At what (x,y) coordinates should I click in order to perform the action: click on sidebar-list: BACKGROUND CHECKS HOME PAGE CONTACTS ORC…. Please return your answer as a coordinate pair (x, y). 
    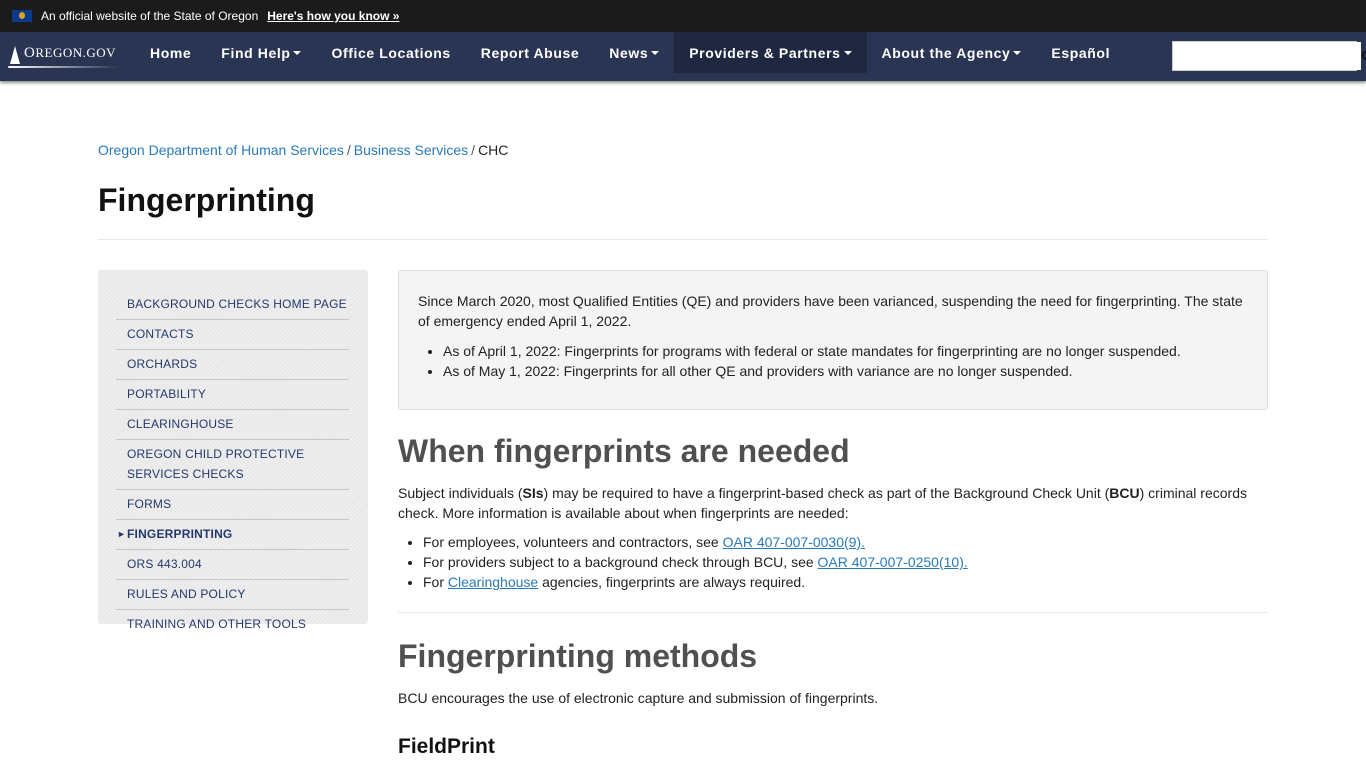
    Looking at the image, I should click on (232, 464).